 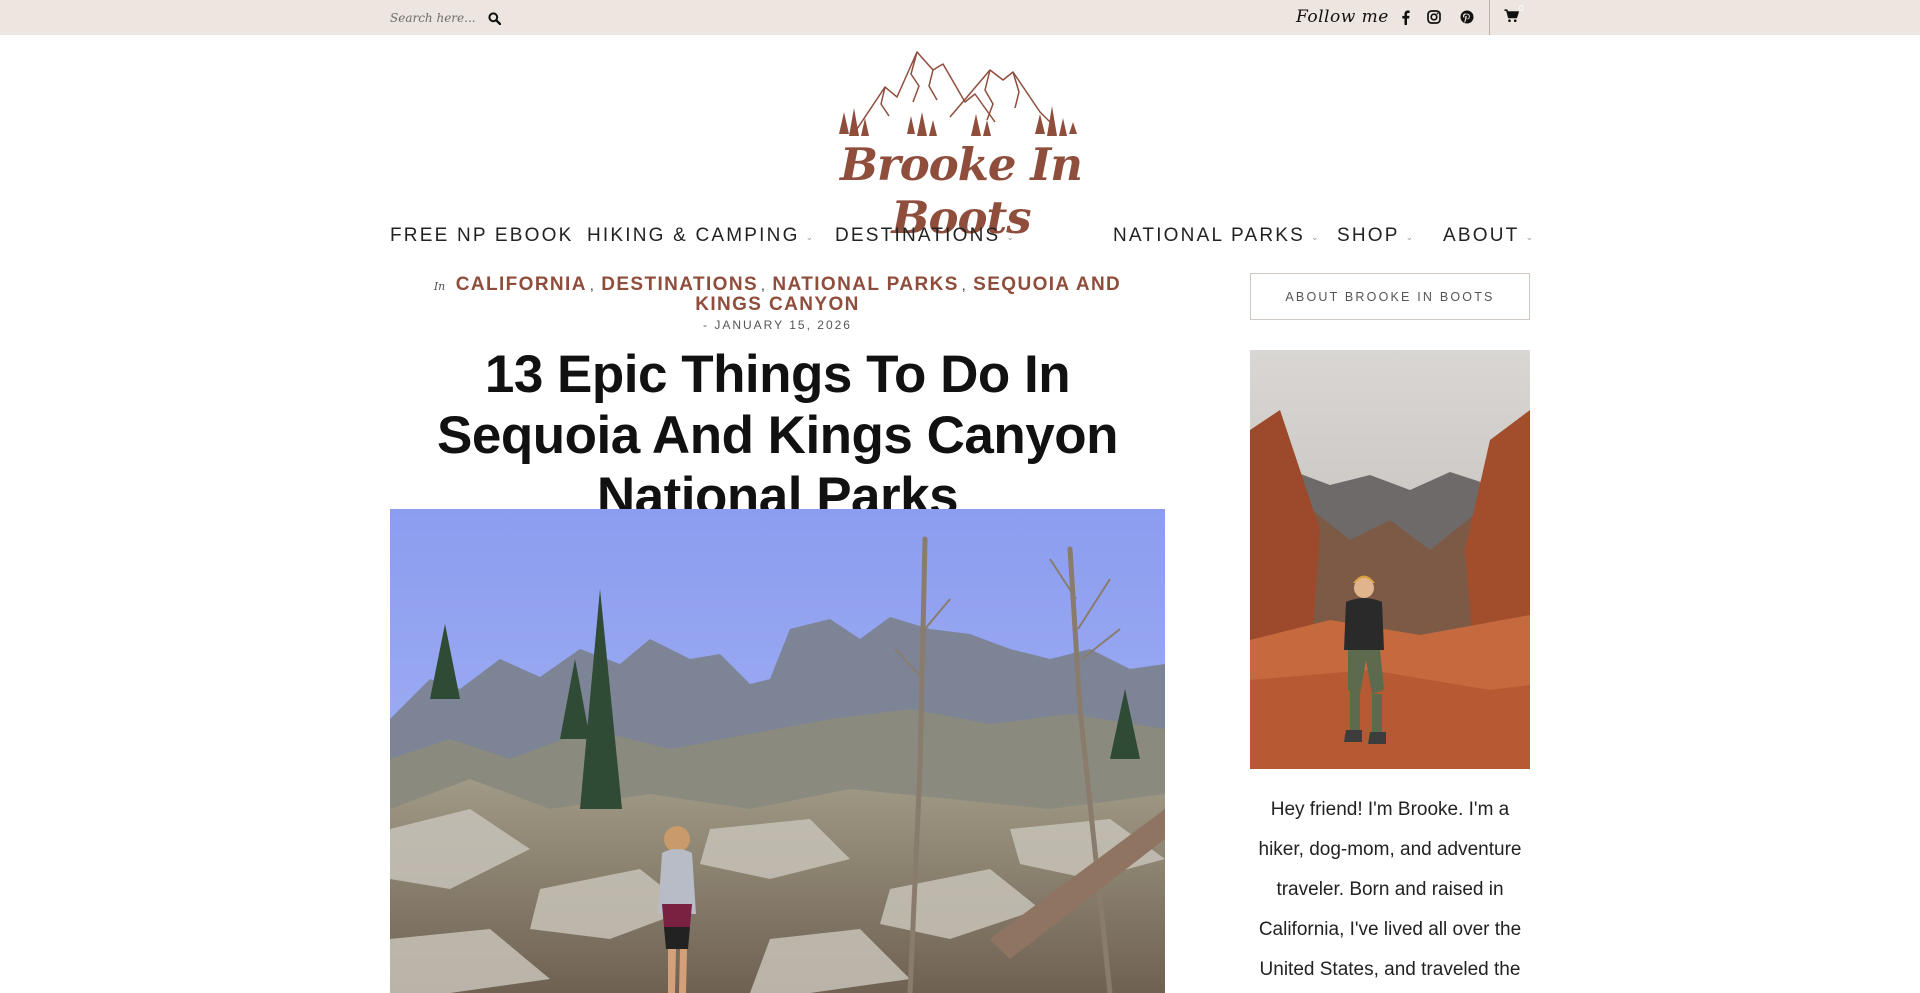 I want to click on top-bar: Follow me 0, so click(x=960, y=17).